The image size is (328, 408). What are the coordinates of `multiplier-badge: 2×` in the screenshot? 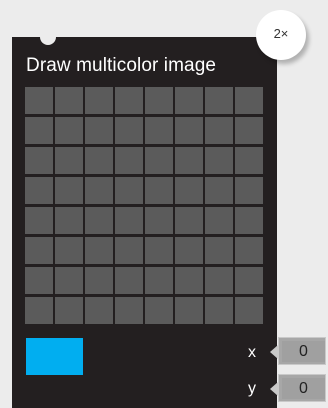 It's located at (281, 35).